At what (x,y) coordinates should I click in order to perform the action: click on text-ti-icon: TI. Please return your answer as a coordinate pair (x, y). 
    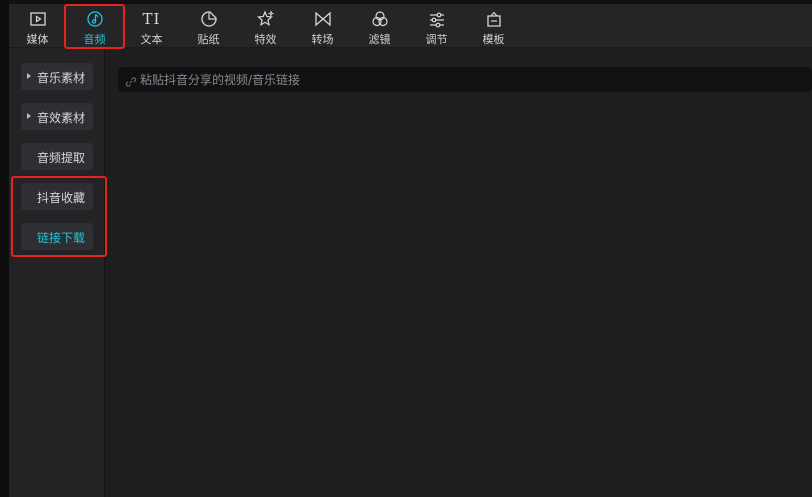
    Looking at the image, I should click on (152, 19).